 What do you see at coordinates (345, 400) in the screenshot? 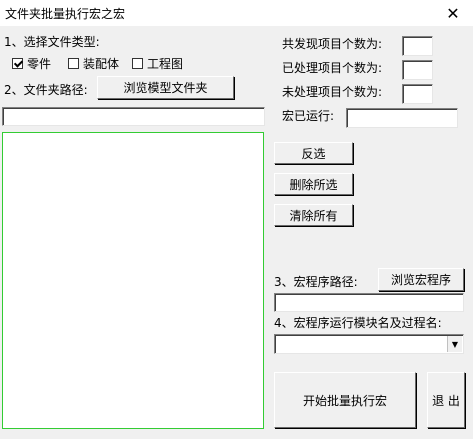
I see `start-batch-button: 开始批量执行宏` at bounding box center [345, 400].